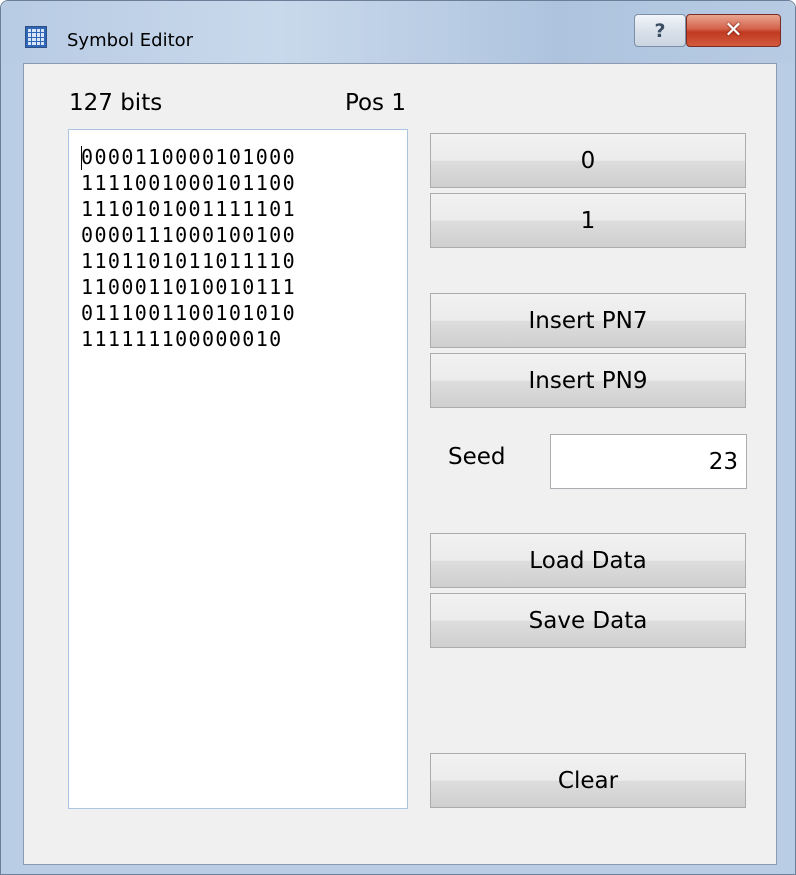  I want to click on save-data-button: Save Data, so click(588, 620).